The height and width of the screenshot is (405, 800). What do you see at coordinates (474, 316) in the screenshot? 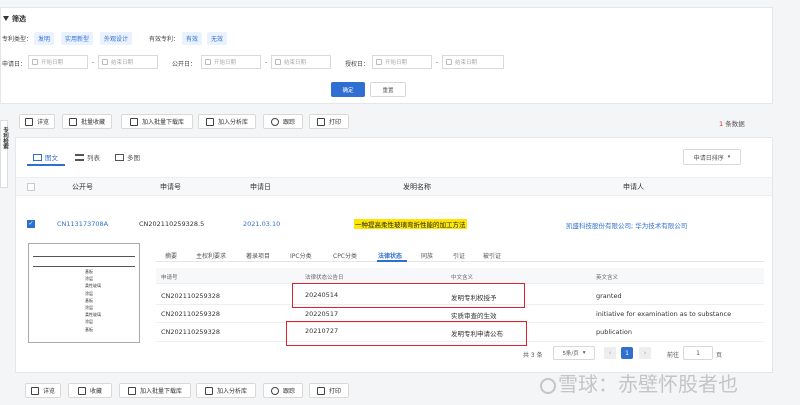
I see `legal-row-cn: 实质审查的生效` at bounding box center [474, 316].